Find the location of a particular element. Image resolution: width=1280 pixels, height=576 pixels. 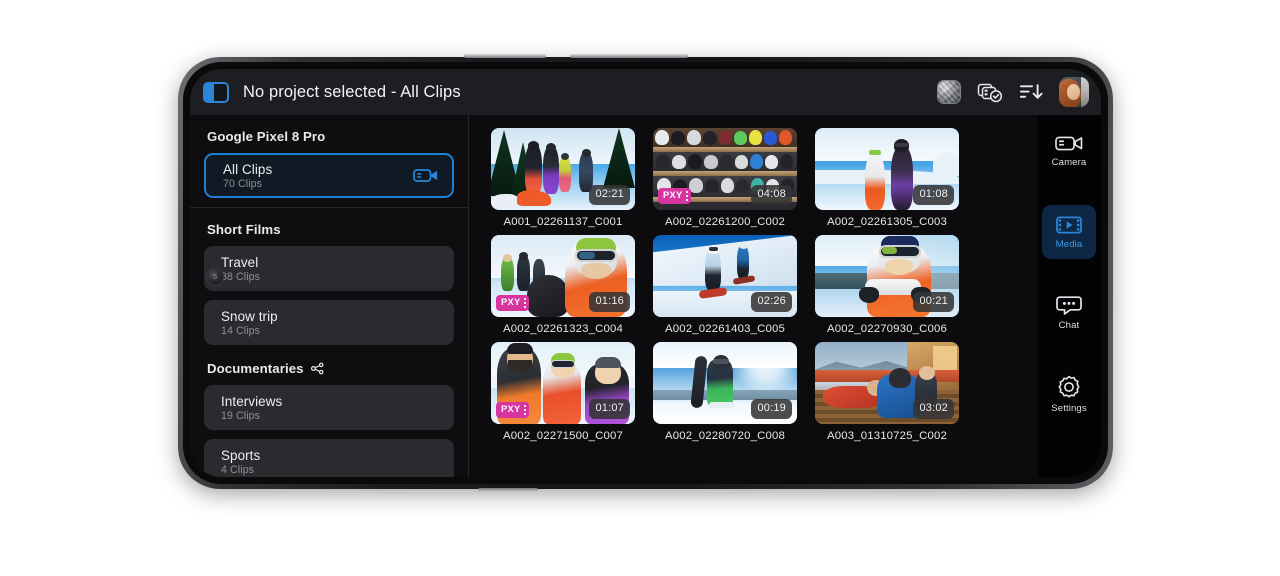

avatar-icon is located at coordinates (1074, 92).